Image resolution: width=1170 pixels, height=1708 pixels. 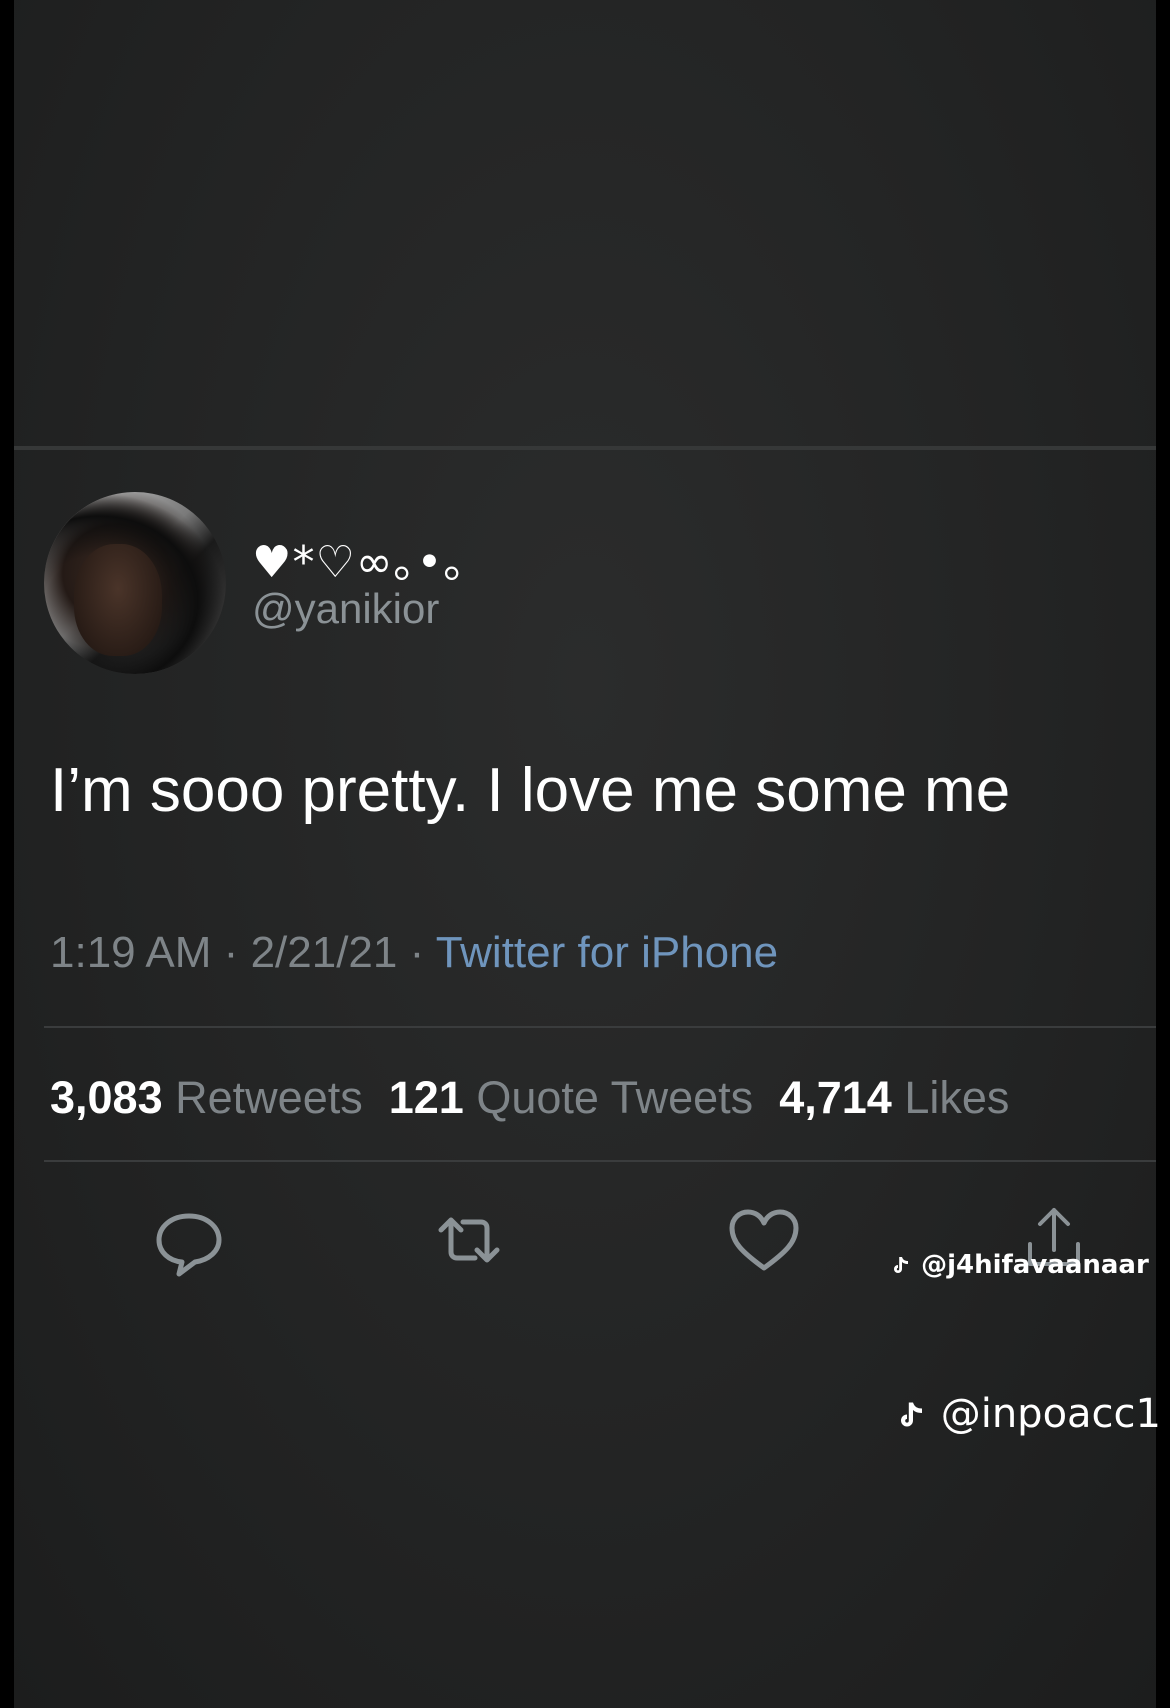 I want to click on avatar, so click(x=135, y=583).